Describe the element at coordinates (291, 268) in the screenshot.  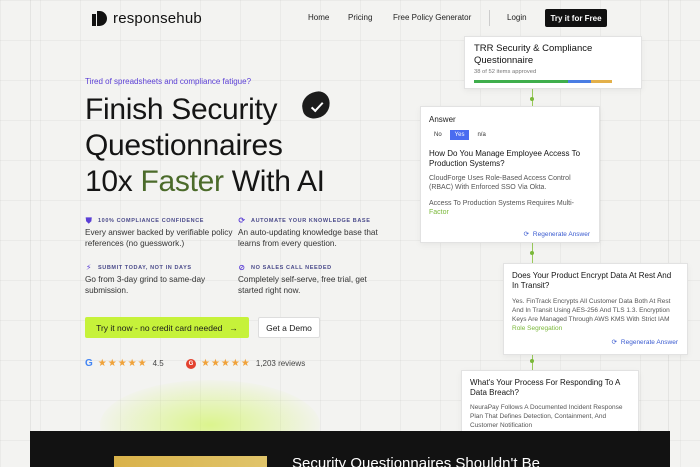
I see `feature-title: NO SALES CALL NEEDED` at that location.